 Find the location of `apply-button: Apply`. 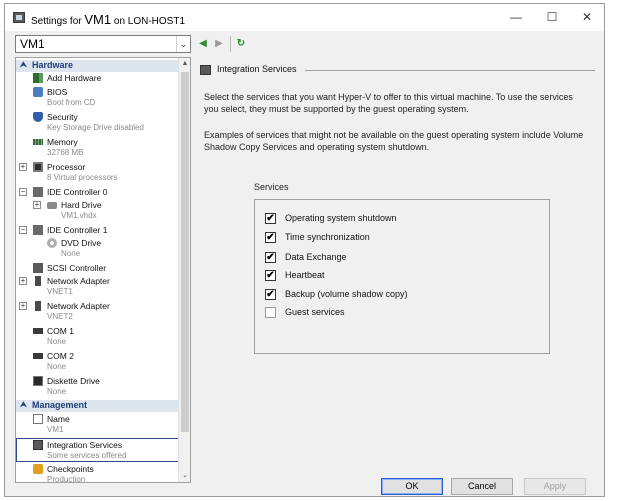

apply-button: Apply is located at coordinates (555, 486).